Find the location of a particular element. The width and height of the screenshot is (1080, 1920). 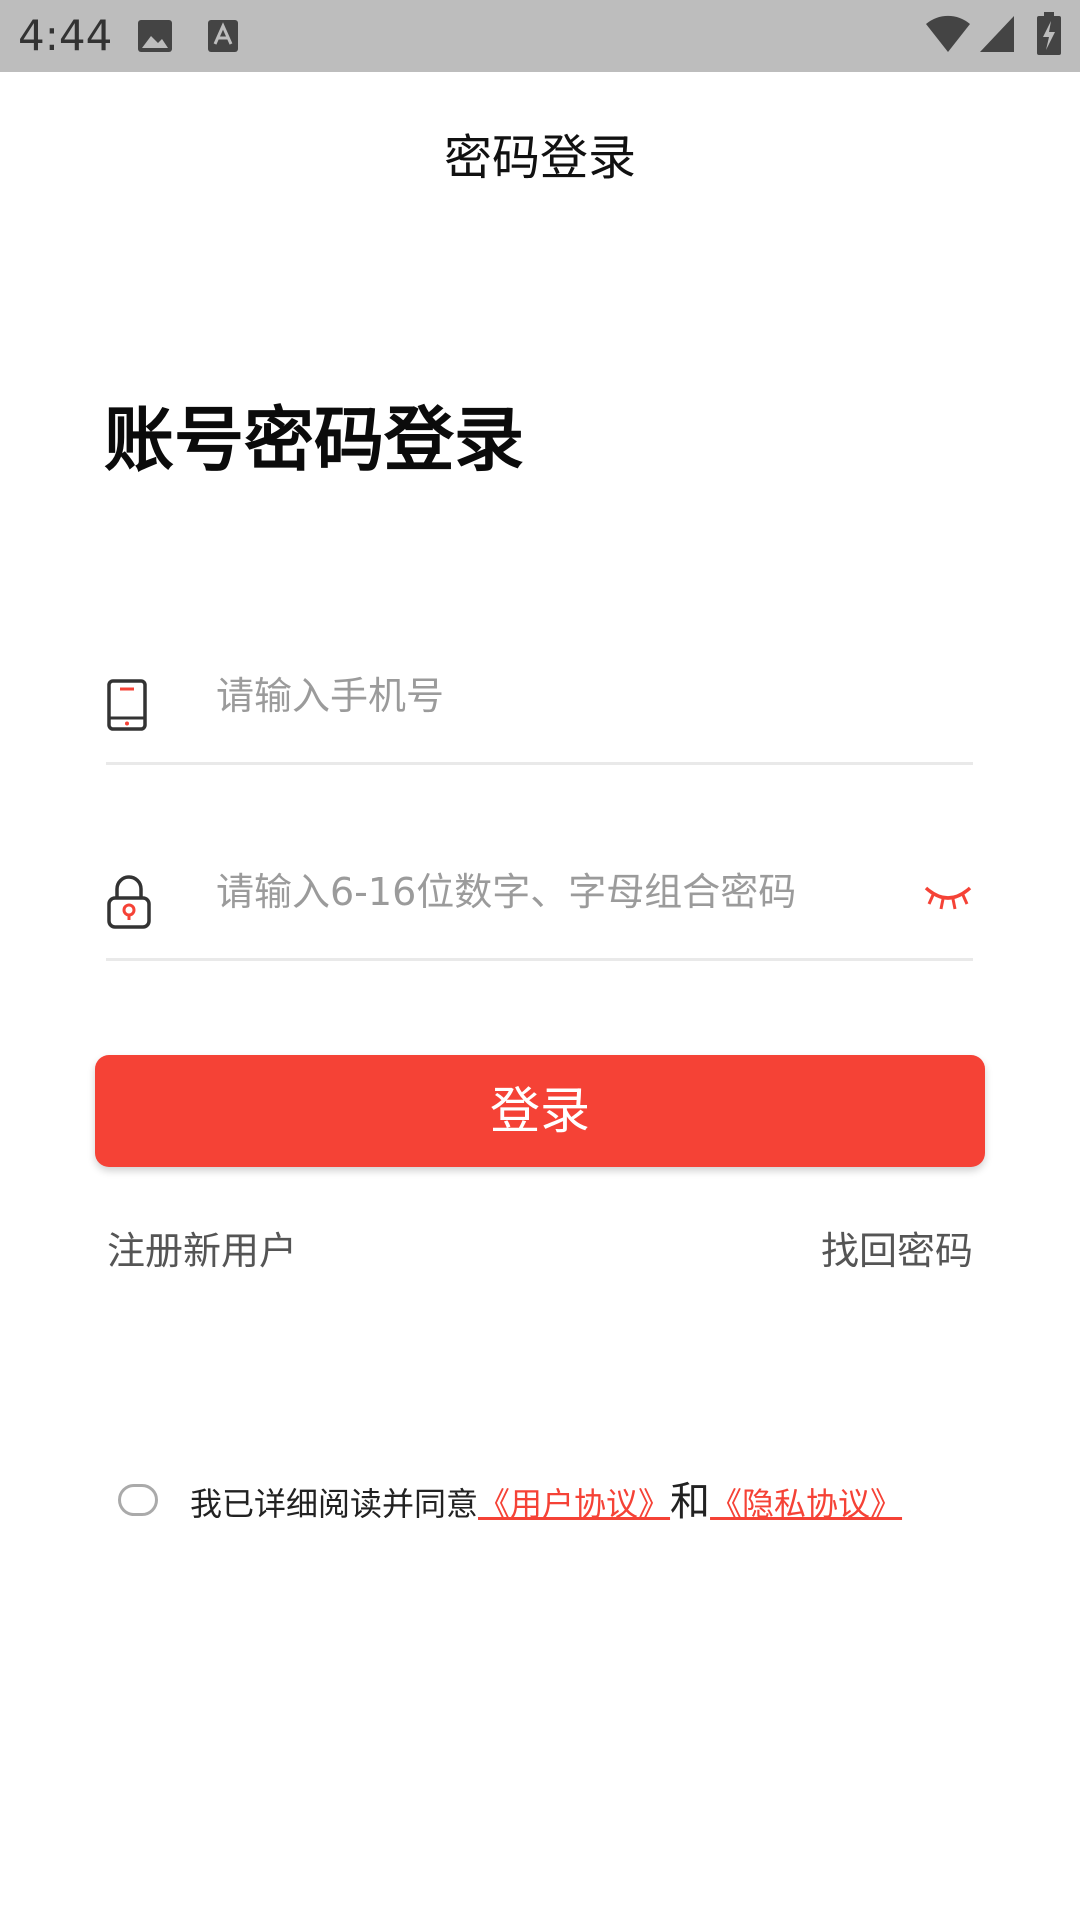

login-heading: 账号密码登录 is located at coordinates (314, 440).